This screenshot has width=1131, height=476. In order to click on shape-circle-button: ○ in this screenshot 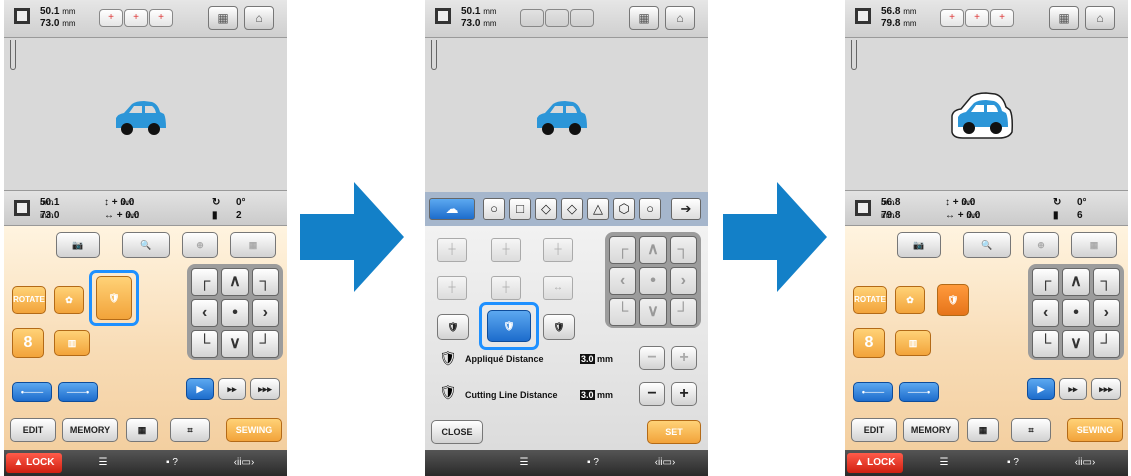, I will do `click(494, 209)`.